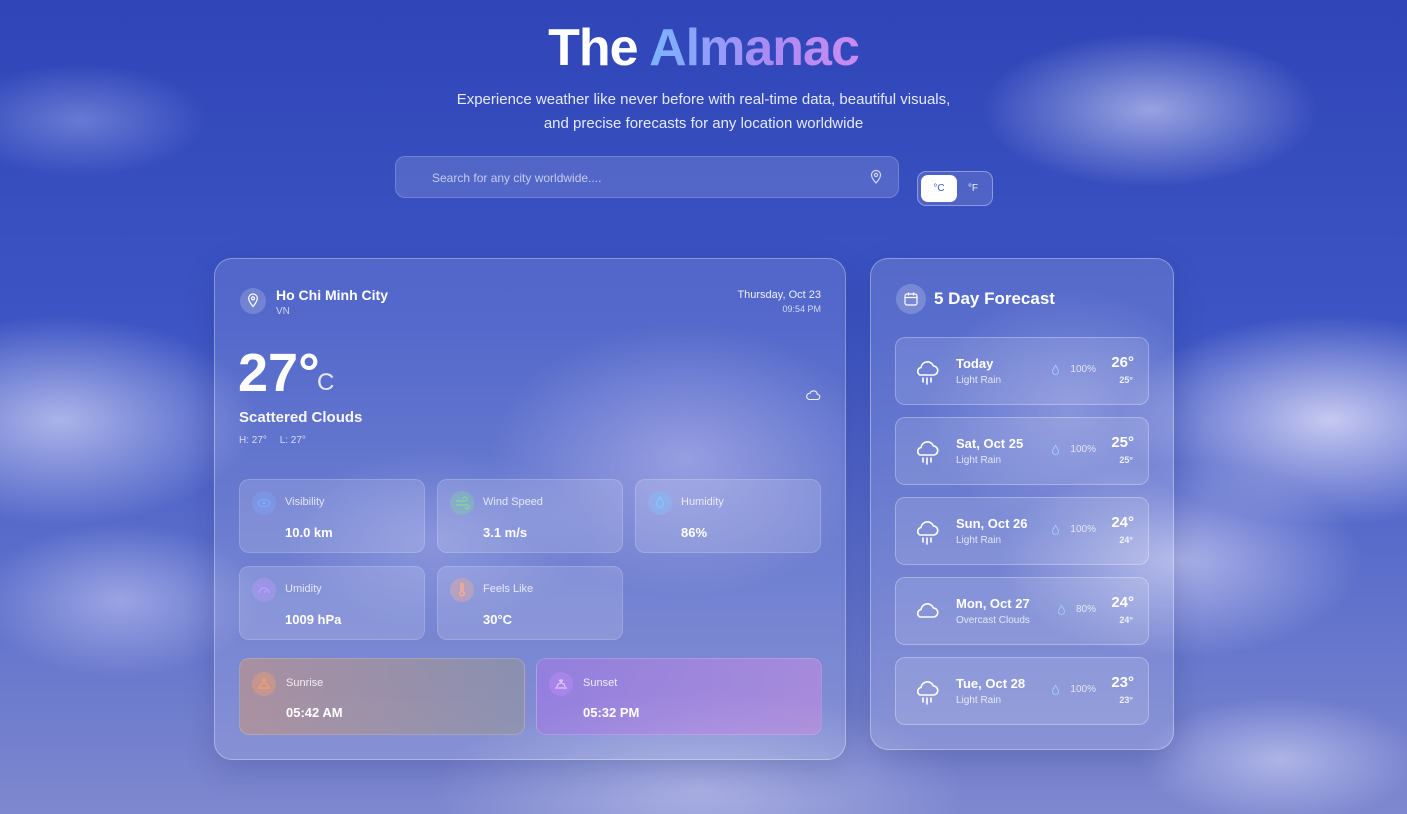 This screenshot has width=1407, height=814. I want to click on forecast-high: 23°, so click(1122, 682).